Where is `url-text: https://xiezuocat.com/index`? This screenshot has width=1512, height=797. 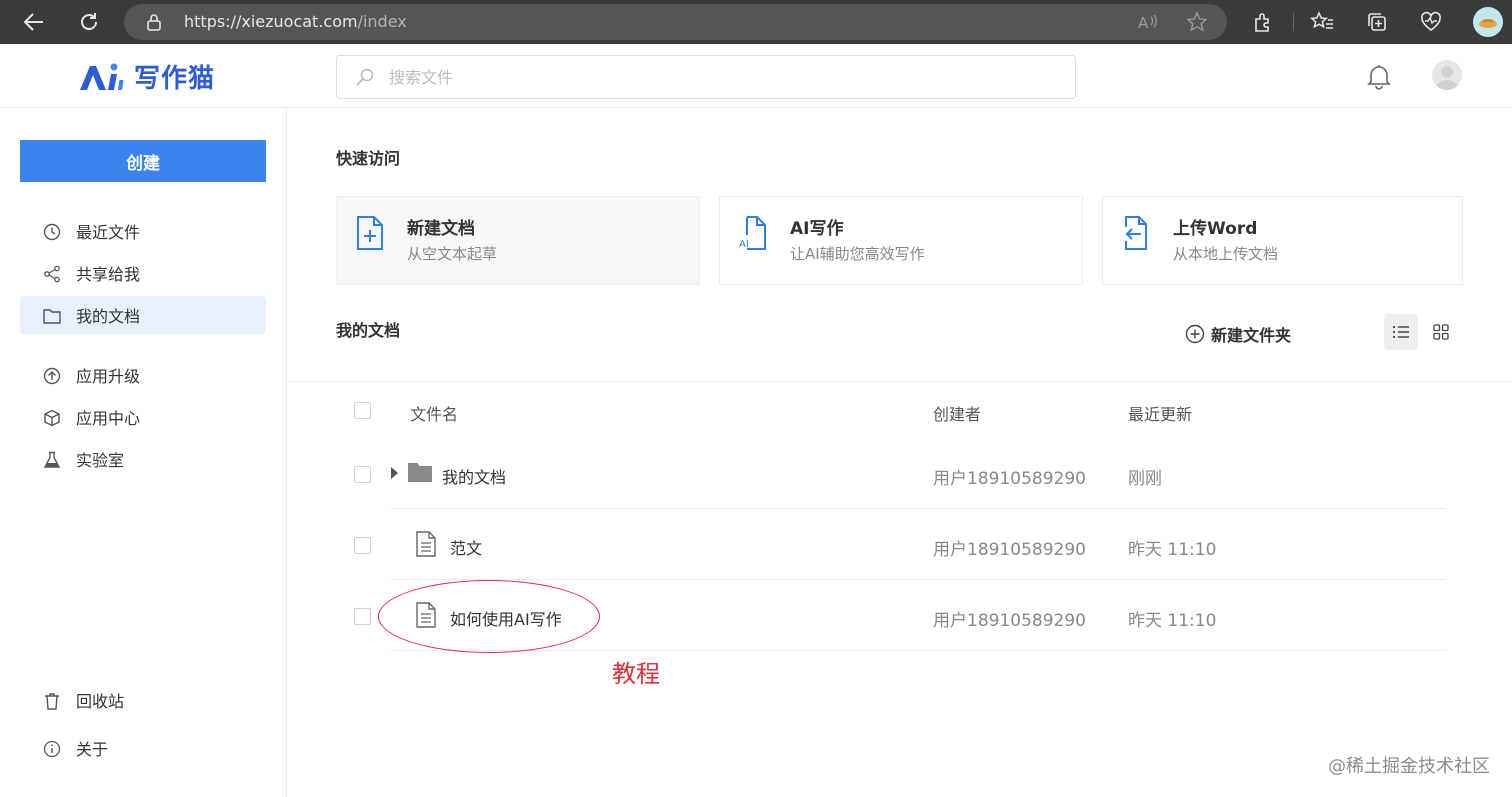
url-text: https://xiezuocat.com/index is located at coordinates (295, 21).